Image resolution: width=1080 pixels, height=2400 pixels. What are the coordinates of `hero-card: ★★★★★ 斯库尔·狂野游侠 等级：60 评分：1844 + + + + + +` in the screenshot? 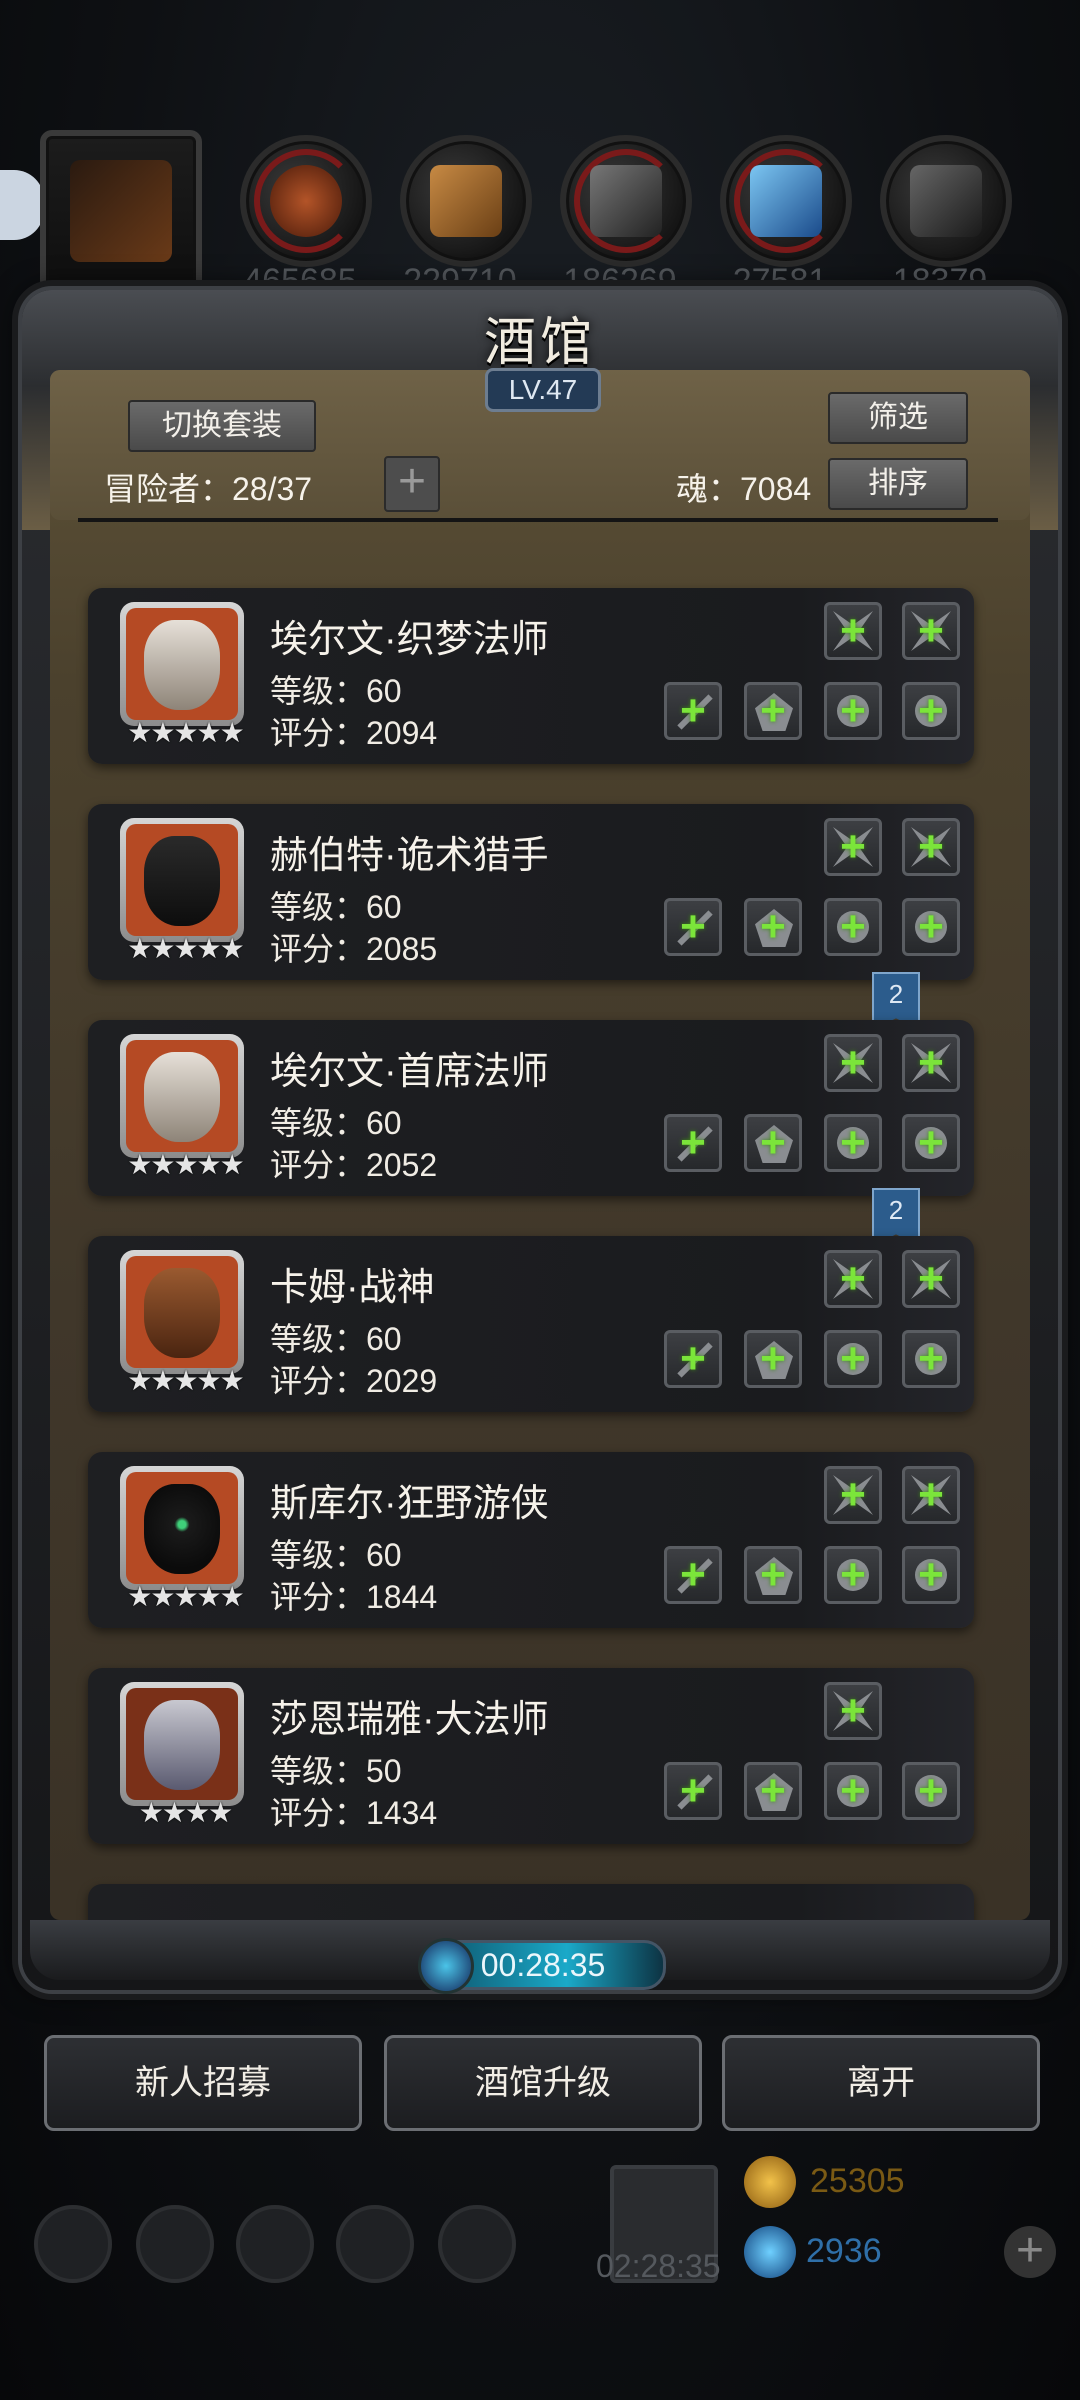 It's located at (531, 1540).